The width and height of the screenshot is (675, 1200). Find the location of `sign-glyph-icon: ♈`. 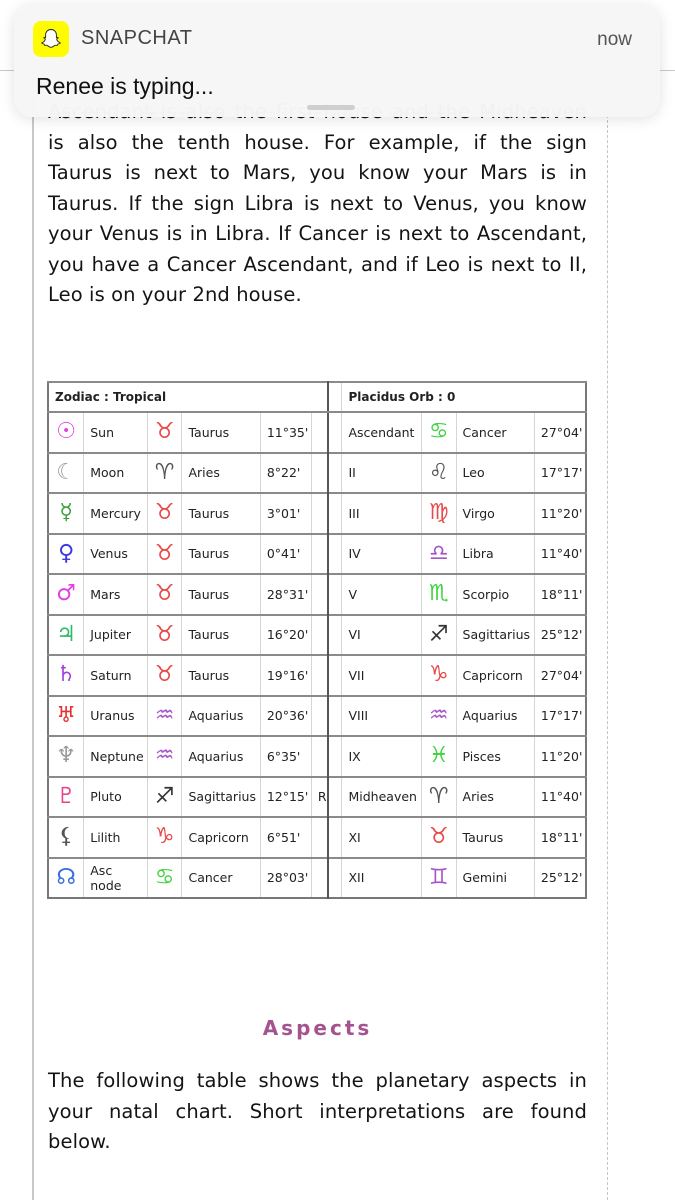

sign-glyph-icon: ♈ is located at coordinates (164, 473).